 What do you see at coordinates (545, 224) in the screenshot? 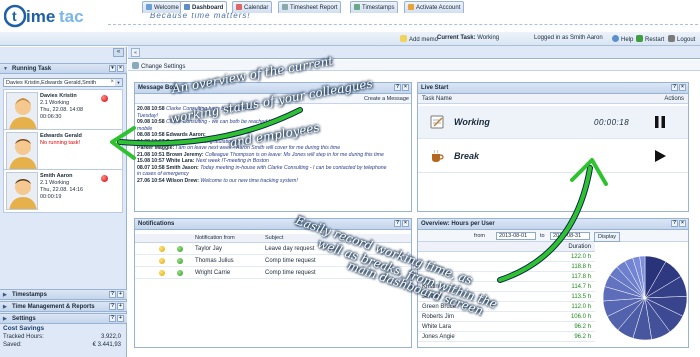
I see `green-arrow-right` at bounding box center [545, 224].